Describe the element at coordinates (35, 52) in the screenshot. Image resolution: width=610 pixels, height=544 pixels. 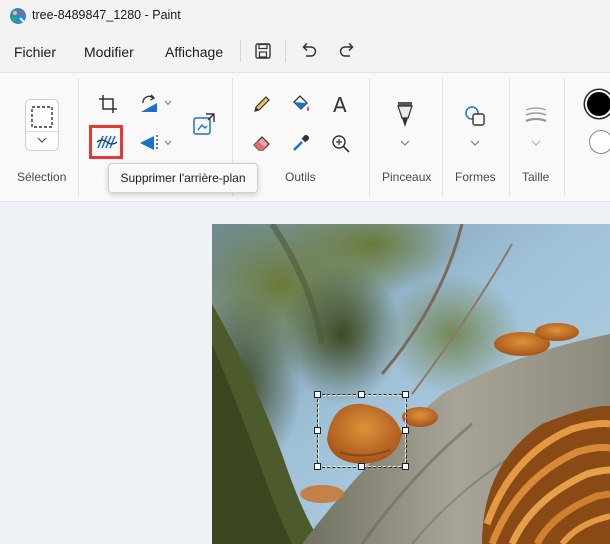
I see `menu-file: Fichier` at that location.